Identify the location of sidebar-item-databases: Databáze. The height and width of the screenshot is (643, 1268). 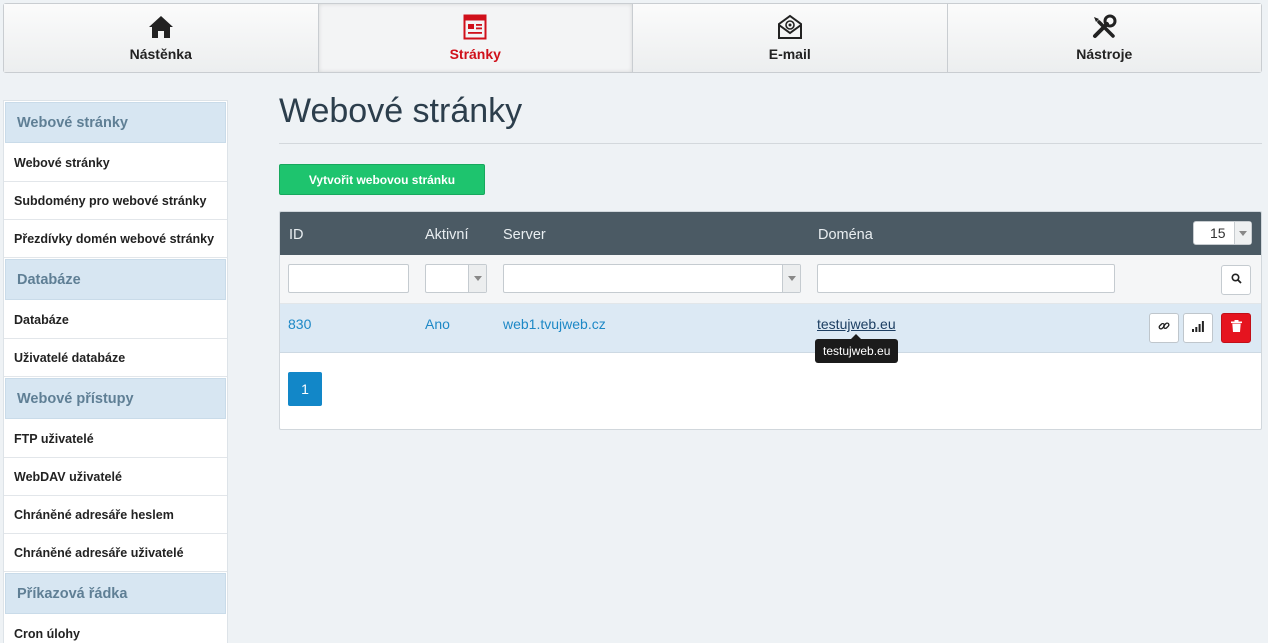
(115, 320).